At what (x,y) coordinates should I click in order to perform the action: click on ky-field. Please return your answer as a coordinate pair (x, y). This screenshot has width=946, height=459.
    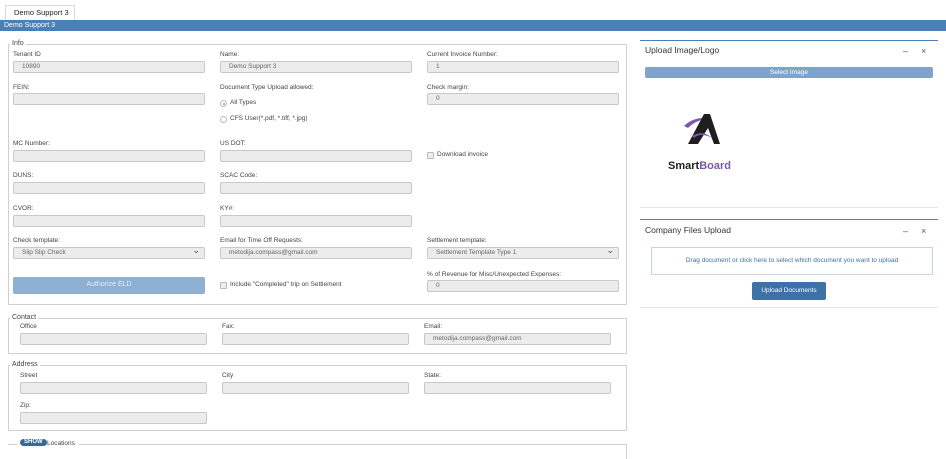
    Looking at the image, I should click on (316, 221).